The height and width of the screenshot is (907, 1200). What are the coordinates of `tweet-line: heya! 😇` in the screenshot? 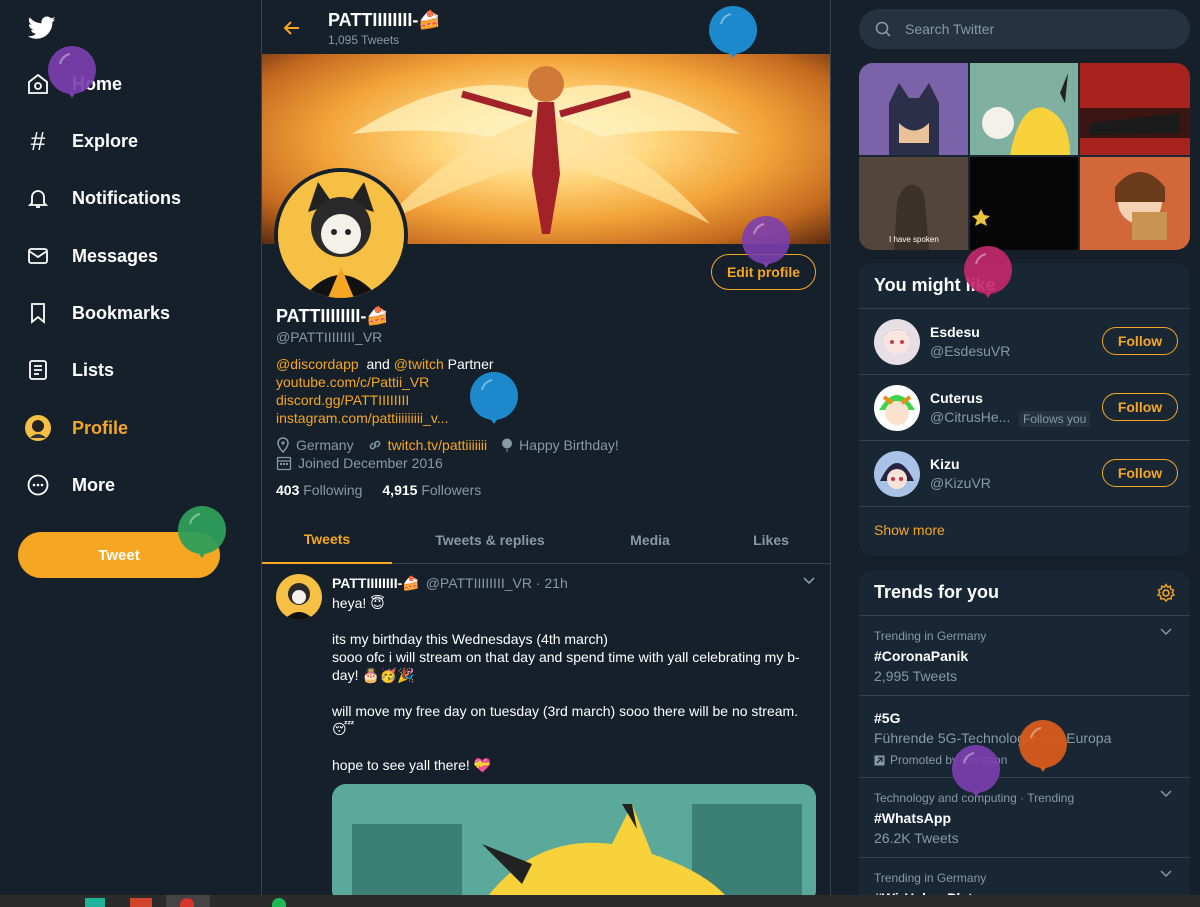 It's located at (358, 603).